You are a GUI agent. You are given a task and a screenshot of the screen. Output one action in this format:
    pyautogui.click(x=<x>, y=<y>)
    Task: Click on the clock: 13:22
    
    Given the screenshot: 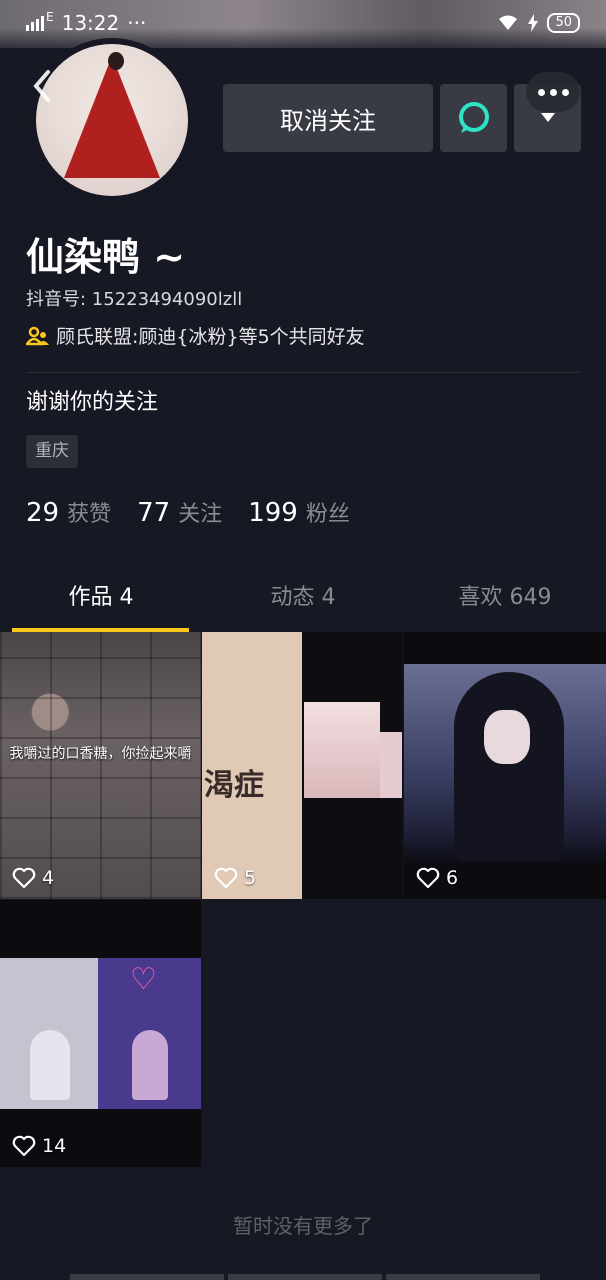 What is the action you would take?
    pyautogui.click(x=90, y=23)
    